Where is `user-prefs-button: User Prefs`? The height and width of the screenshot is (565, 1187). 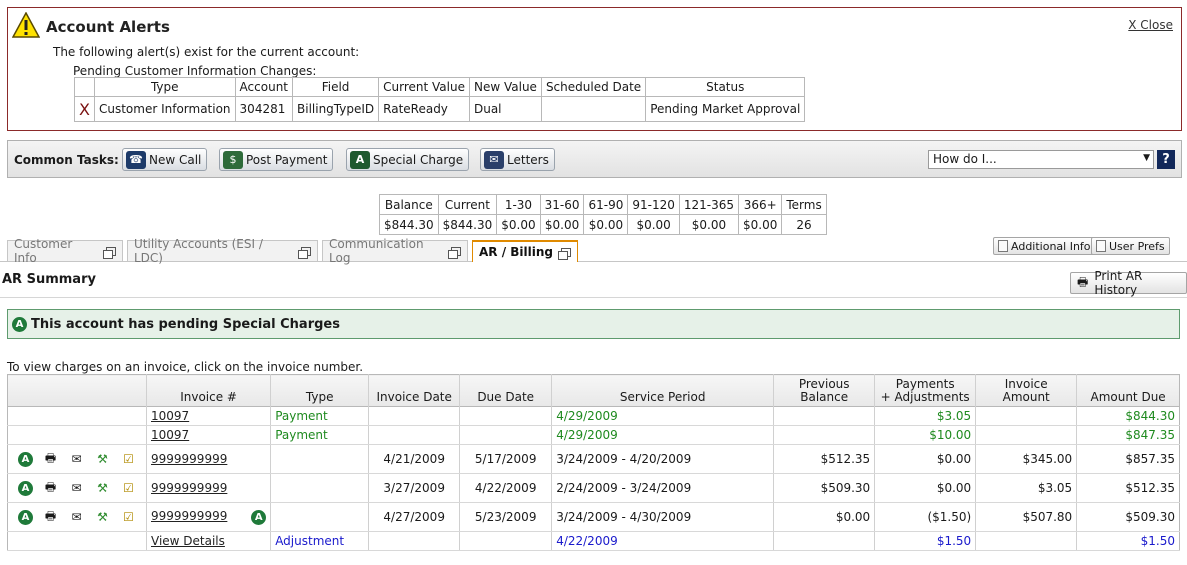
user-prefs-button: User Prefs is located at coordinates (1130, 246).